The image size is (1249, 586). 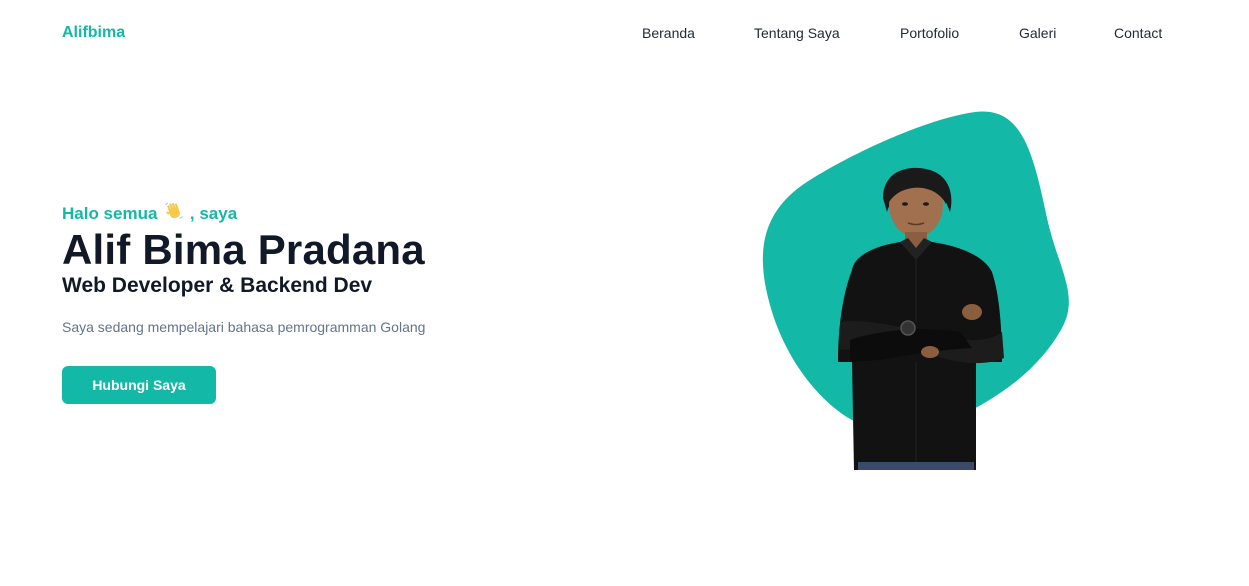 What do you see at coordinates (213, 213) in the screenshot?
I see `greeting-suffix: , saya` at bounding box center [213, 213].